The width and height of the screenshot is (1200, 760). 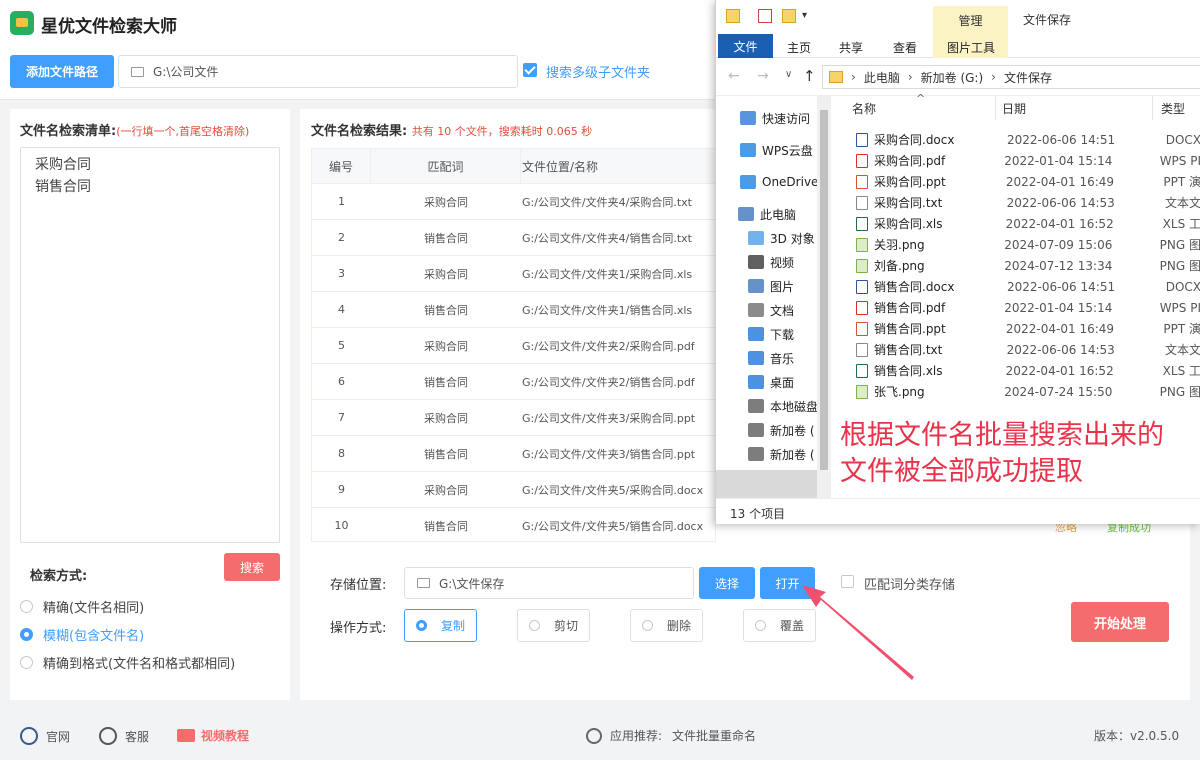 I want to click on file-row: 张飞.png 2024-07-24 15:50 PNG 图, so click(x=1026, y=391).